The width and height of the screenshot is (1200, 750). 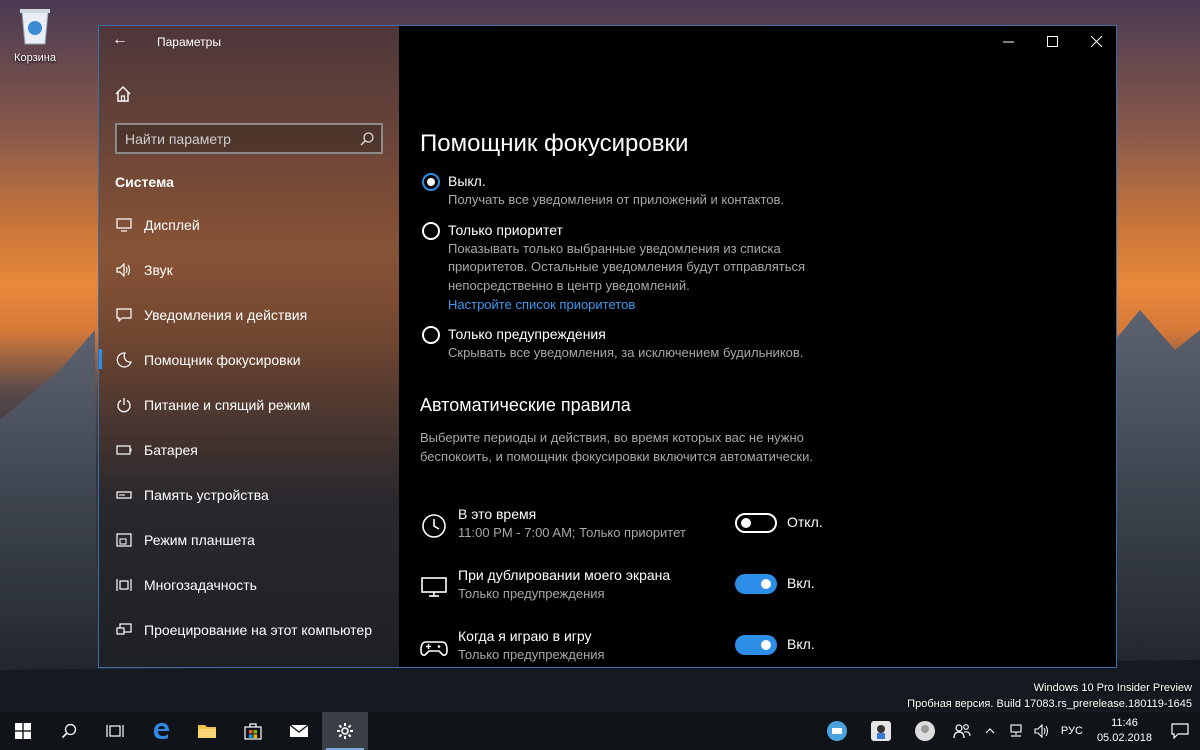 What do you see at coordinates (249, 224) in the screenshot?
I see `sidebar-item-display: Дисплей` at bounding box center [249, 224].